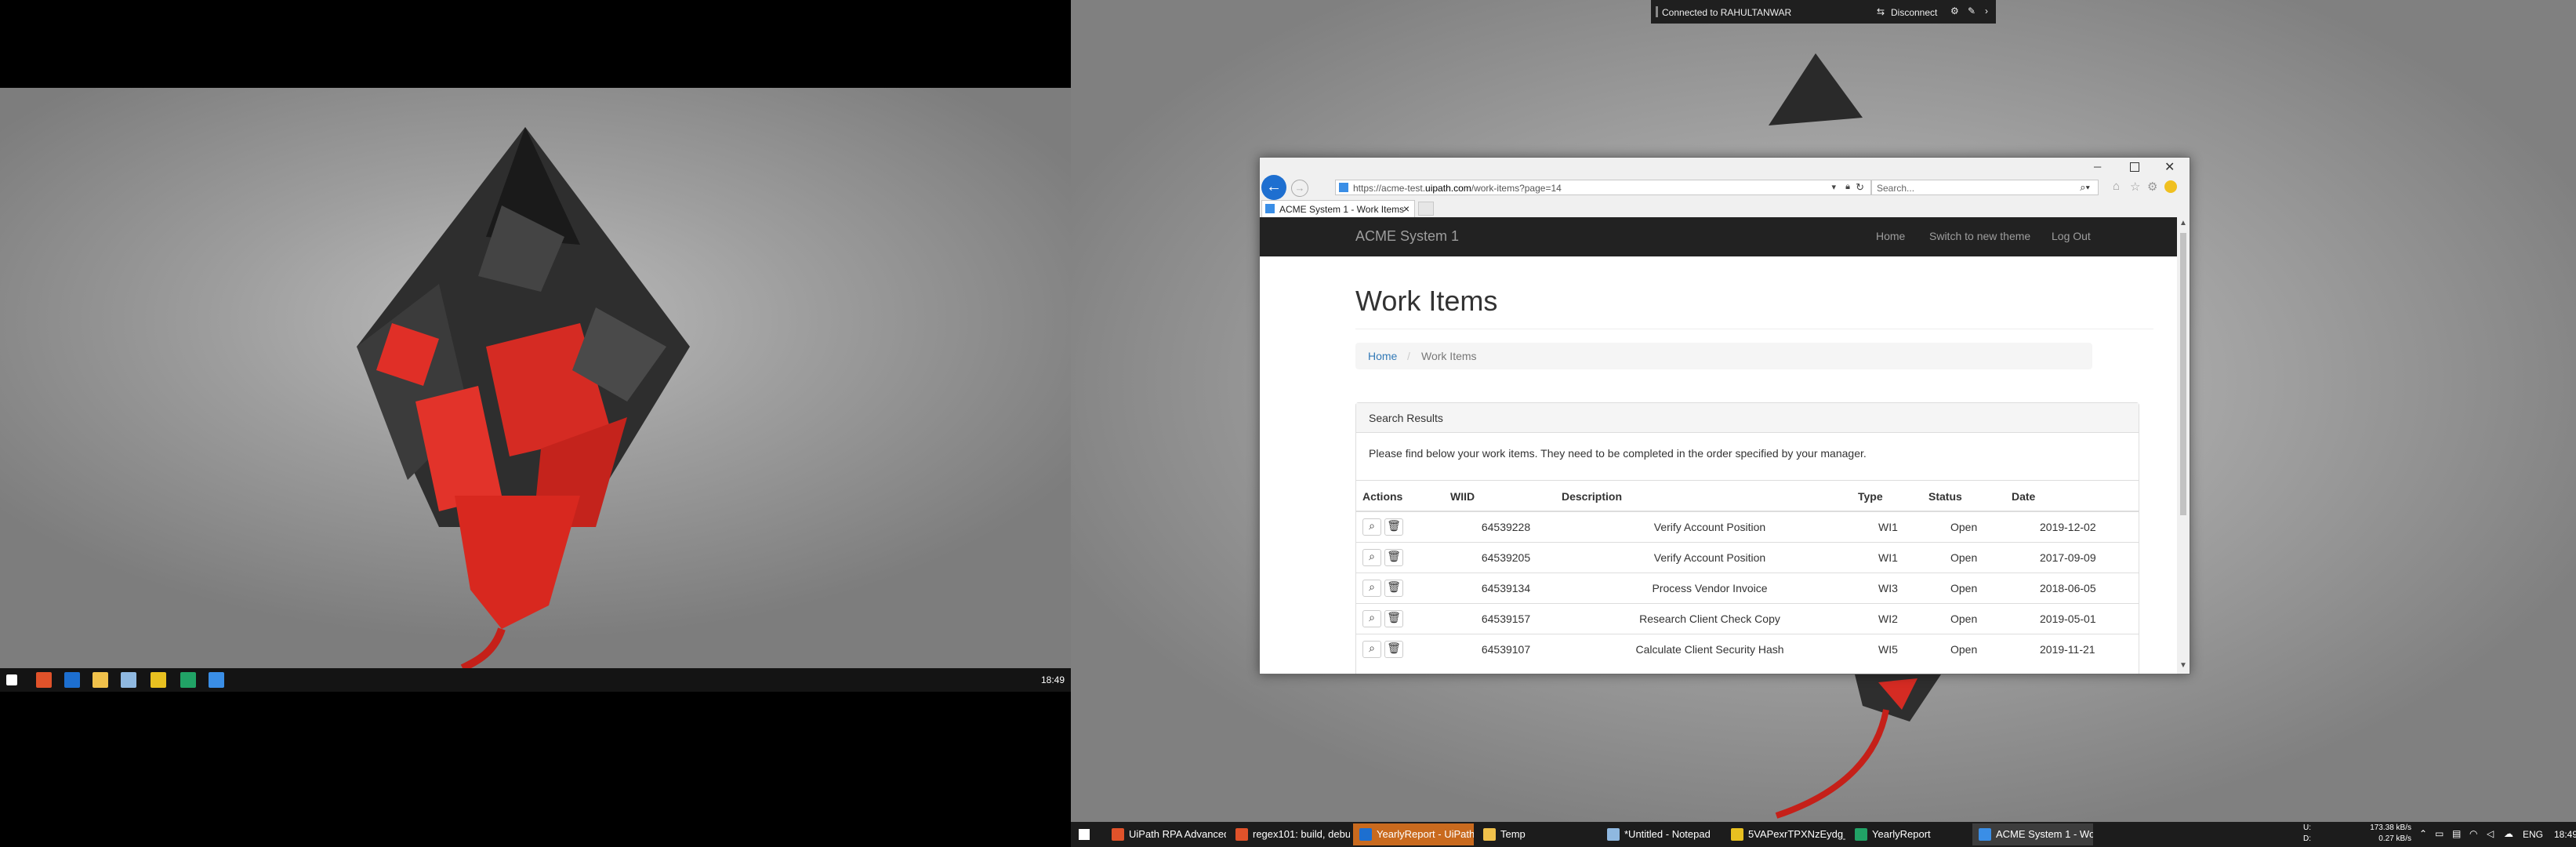  Describe the element at coordinates (2183, 223) in the screenshot. I see `scroll-up-icon: ▲` at that location.